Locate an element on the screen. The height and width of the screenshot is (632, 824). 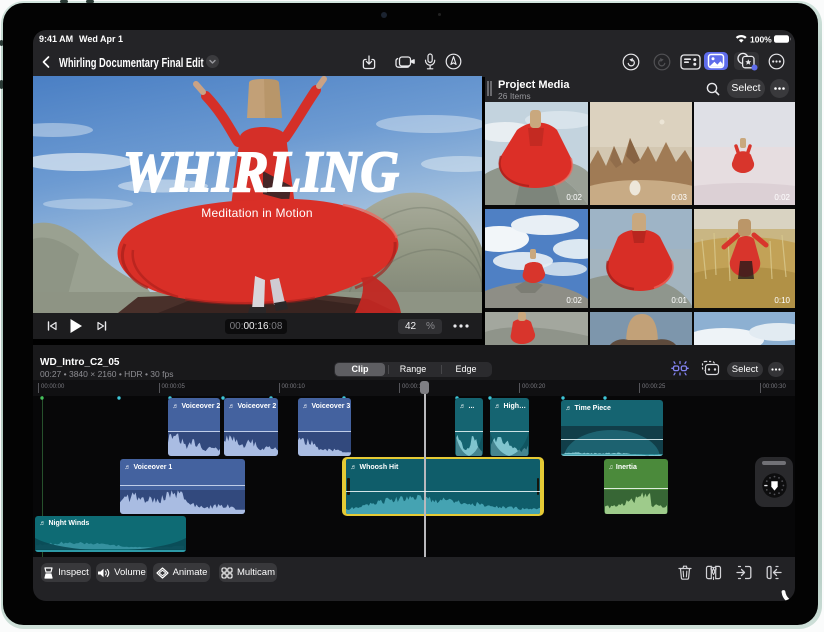
svg-text: 0:03 is located at coordinates (679, 197).